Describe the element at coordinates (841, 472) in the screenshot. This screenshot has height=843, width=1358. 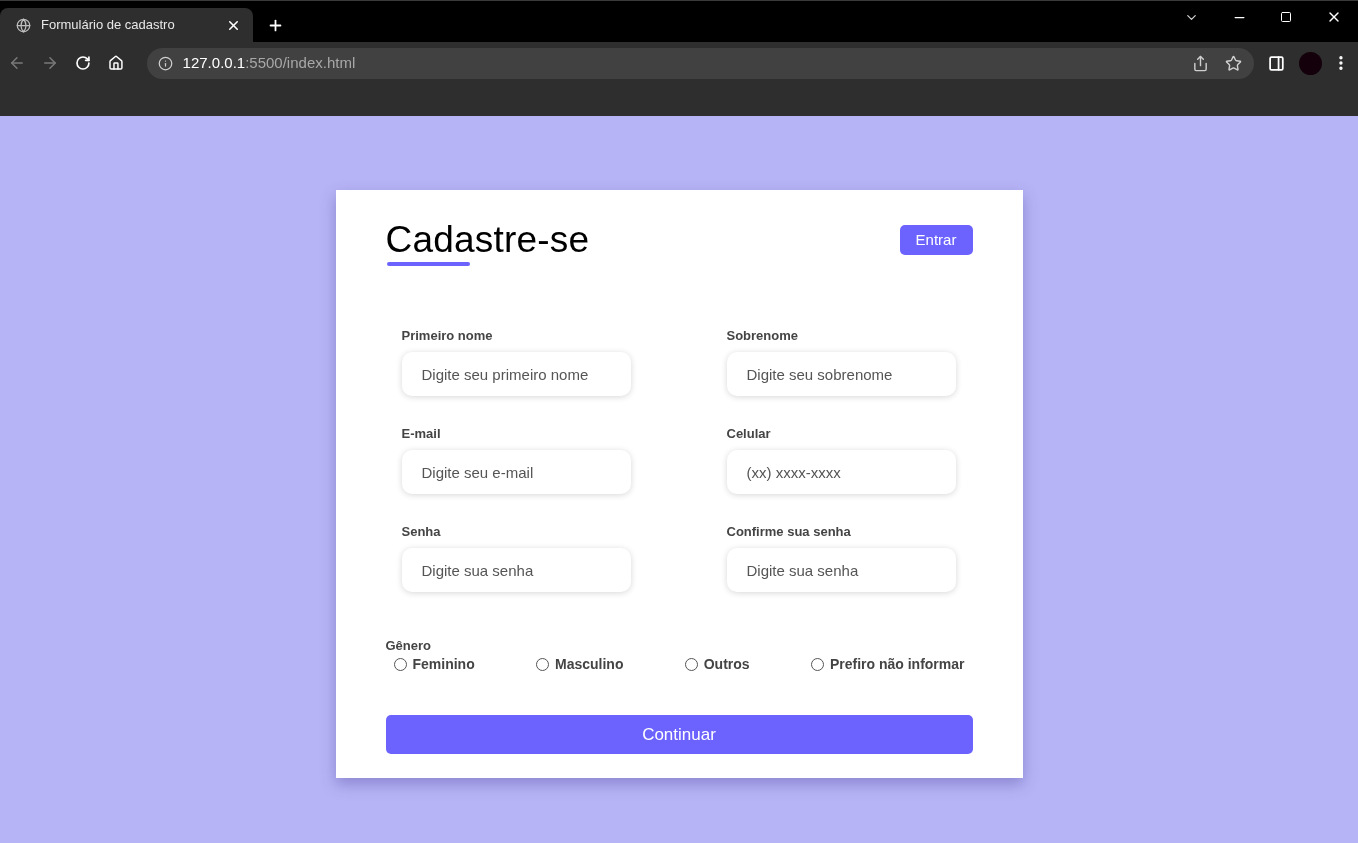
I see `text-input-field: (xx) xxxx-xxxx` at that location.